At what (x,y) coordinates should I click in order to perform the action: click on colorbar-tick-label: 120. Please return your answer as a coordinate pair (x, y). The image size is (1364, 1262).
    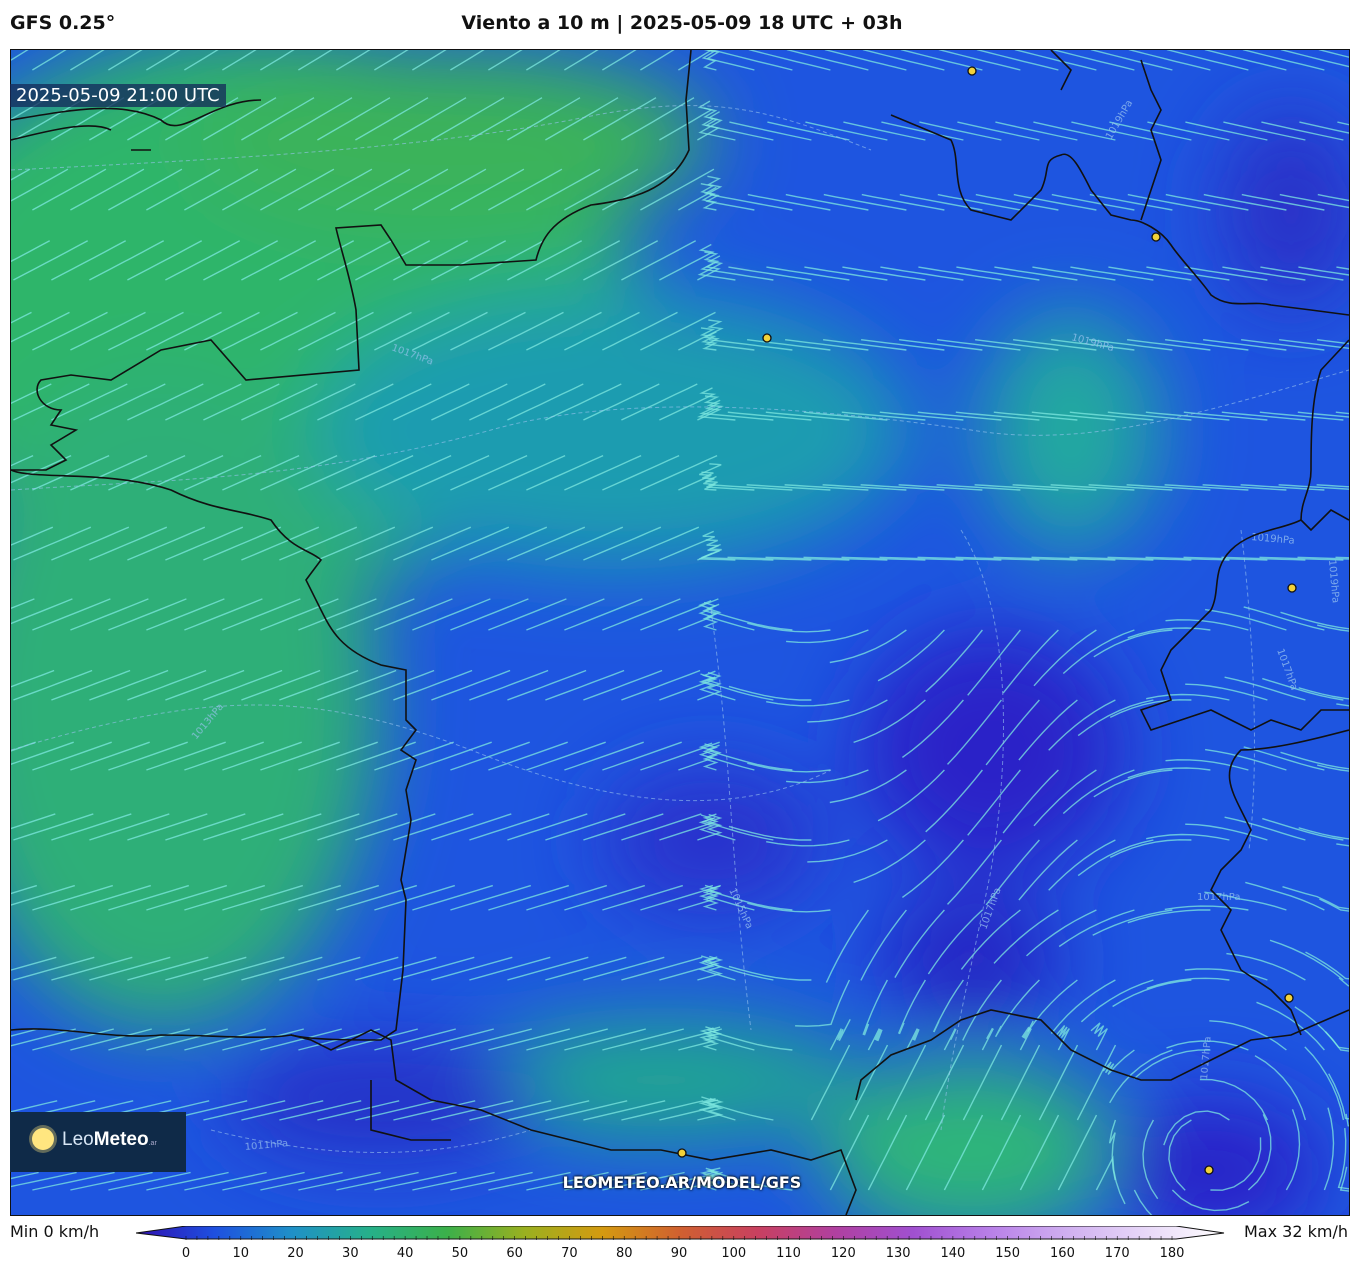
    Looking at the image, I should click on (843, 1253).